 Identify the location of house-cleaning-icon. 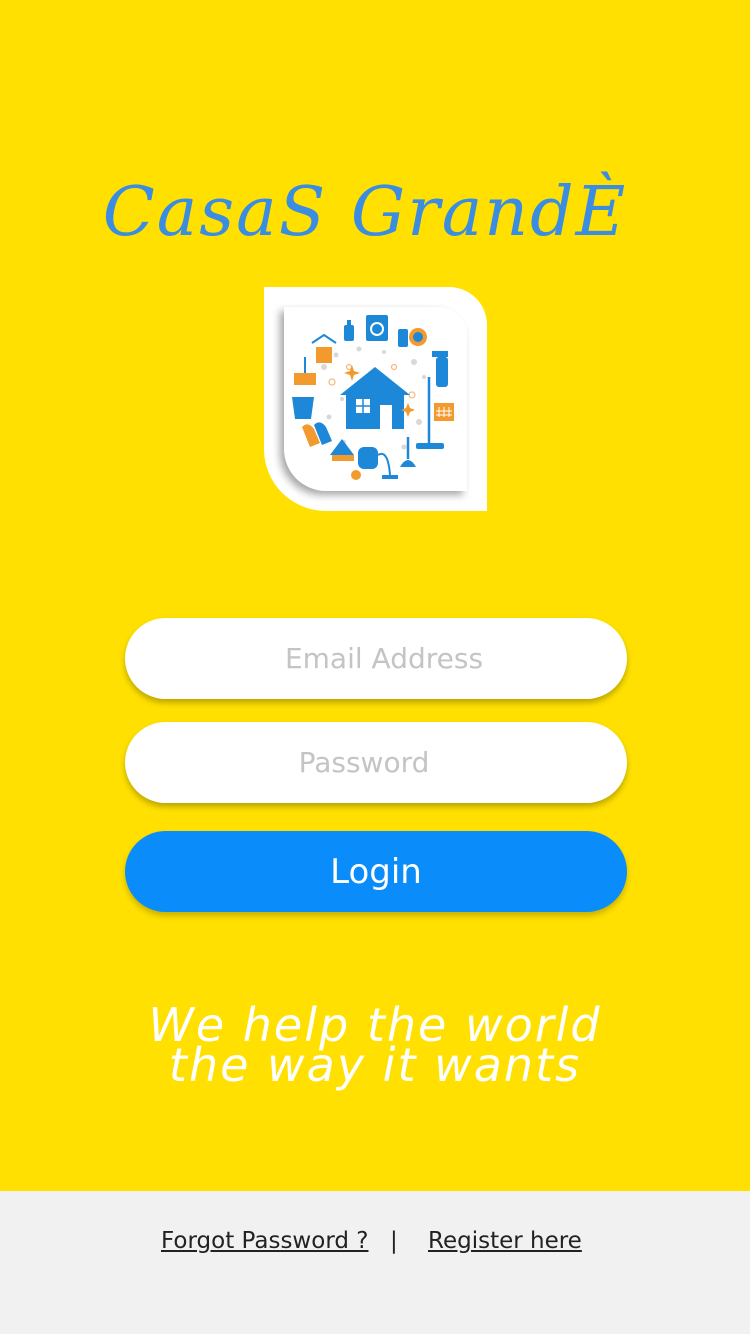
(375, 399).